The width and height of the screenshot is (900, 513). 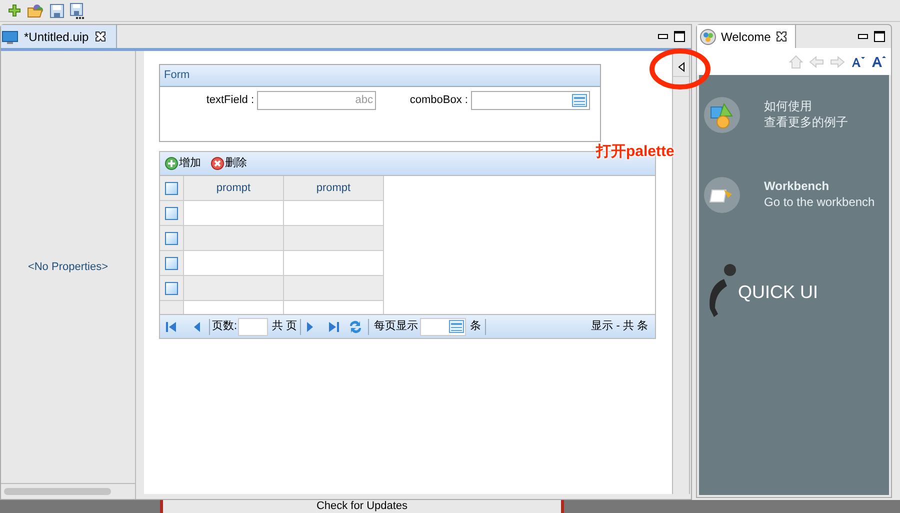 What do you see at coordinates (722, 115) in the screenshot?
I see `shapes-icon` at bounding box center [722, 115].